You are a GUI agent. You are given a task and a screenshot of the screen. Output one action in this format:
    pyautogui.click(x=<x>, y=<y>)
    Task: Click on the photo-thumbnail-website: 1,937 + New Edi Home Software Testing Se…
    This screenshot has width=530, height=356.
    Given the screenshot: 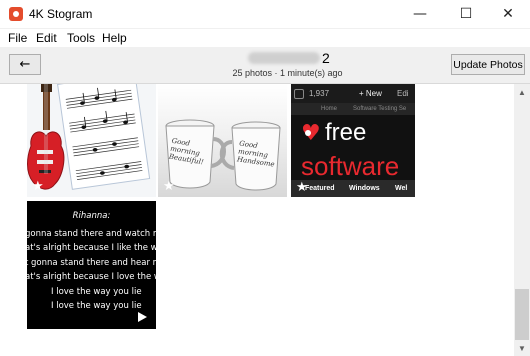 What is the action you would take?
    pyautogui.click(x=353, y=140)
    